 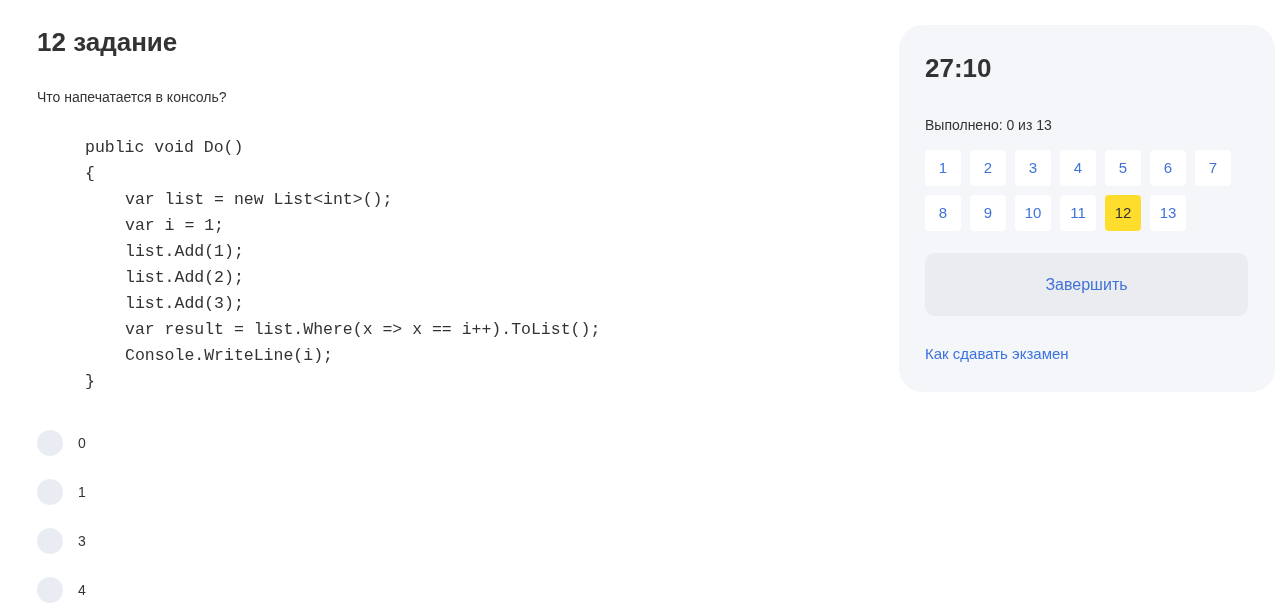 What do you see at coordinates (82, 541) in the screenshot?
I see `option-label: 3` at bounding box center [82, 541].